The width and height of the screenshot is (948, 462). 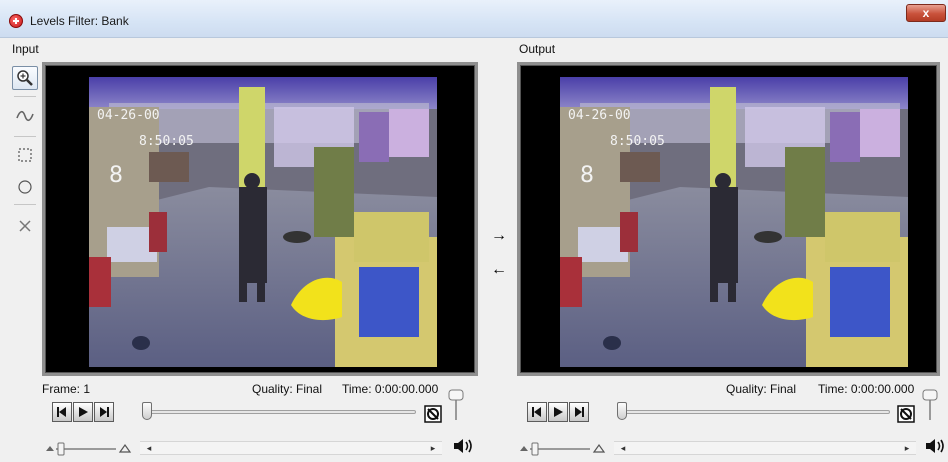 I want to click on output-scene-number: 8, so click(x=587, y=175).